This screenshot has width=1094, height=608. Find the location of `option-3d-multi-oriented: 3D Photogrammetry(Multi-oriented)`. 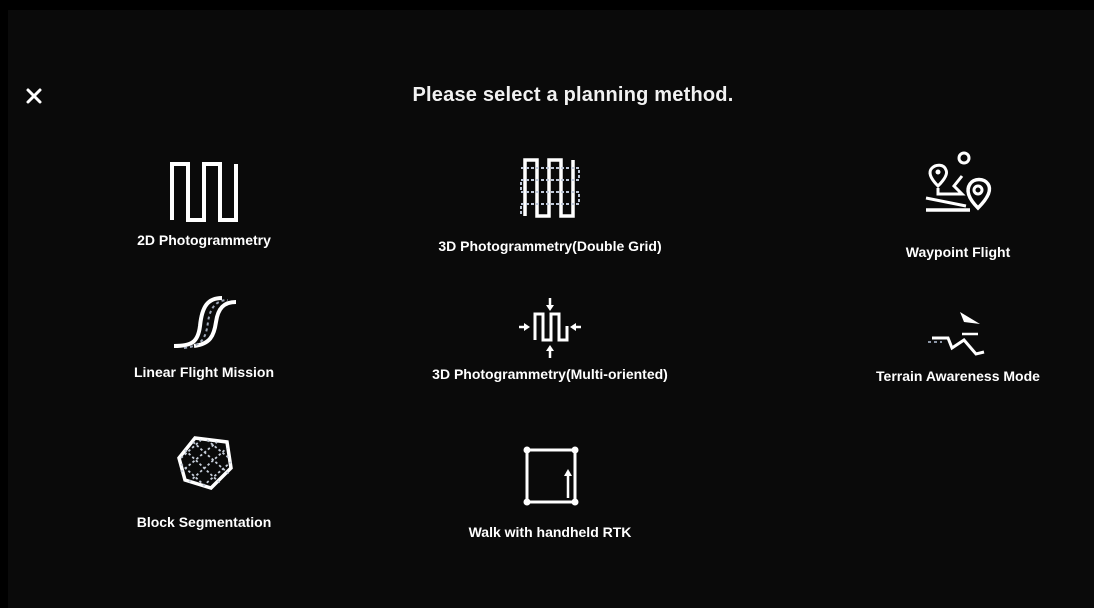

option-3d-multi-oriented: 3D Photogrammetry(Multi-oriented) is located at coordinates (550, 347).